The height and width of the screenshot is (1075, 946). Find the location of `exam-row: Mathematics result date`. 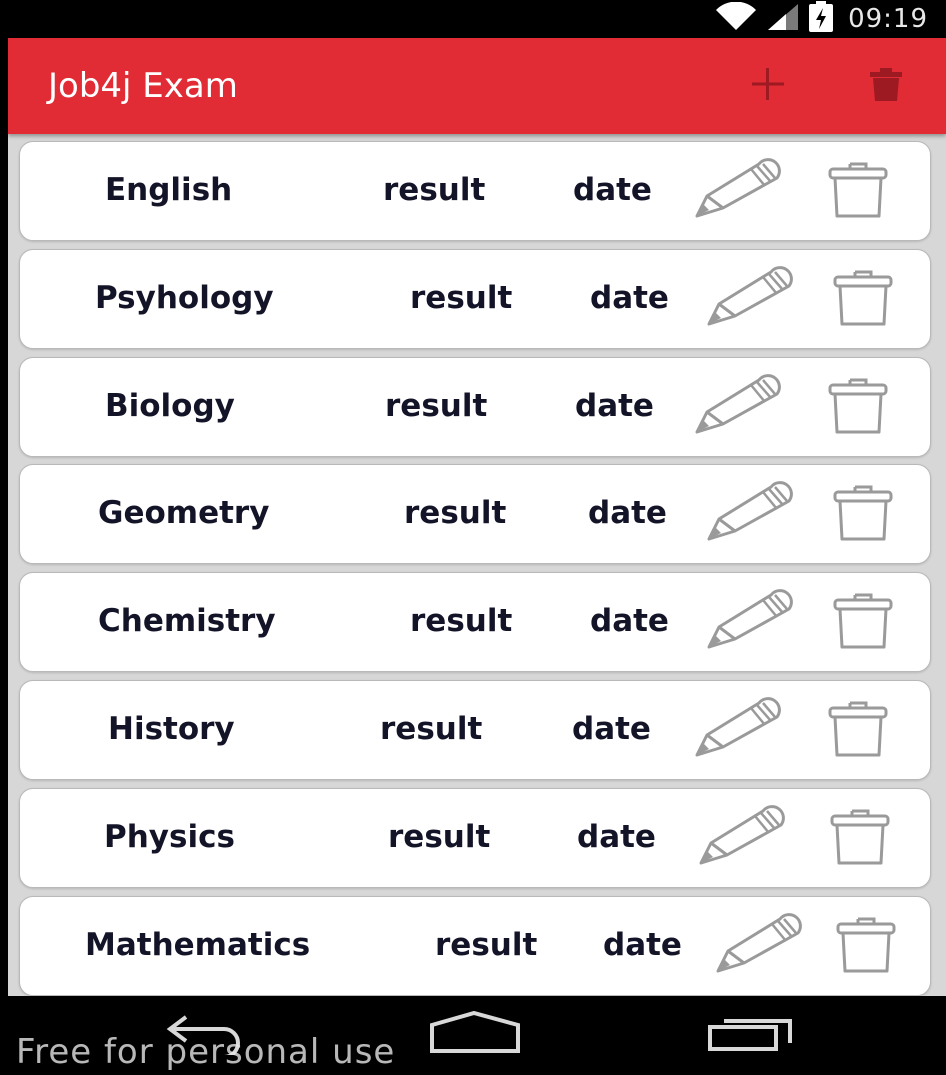

exam-row: Mathematics result date is located at coordinates (475, 946).